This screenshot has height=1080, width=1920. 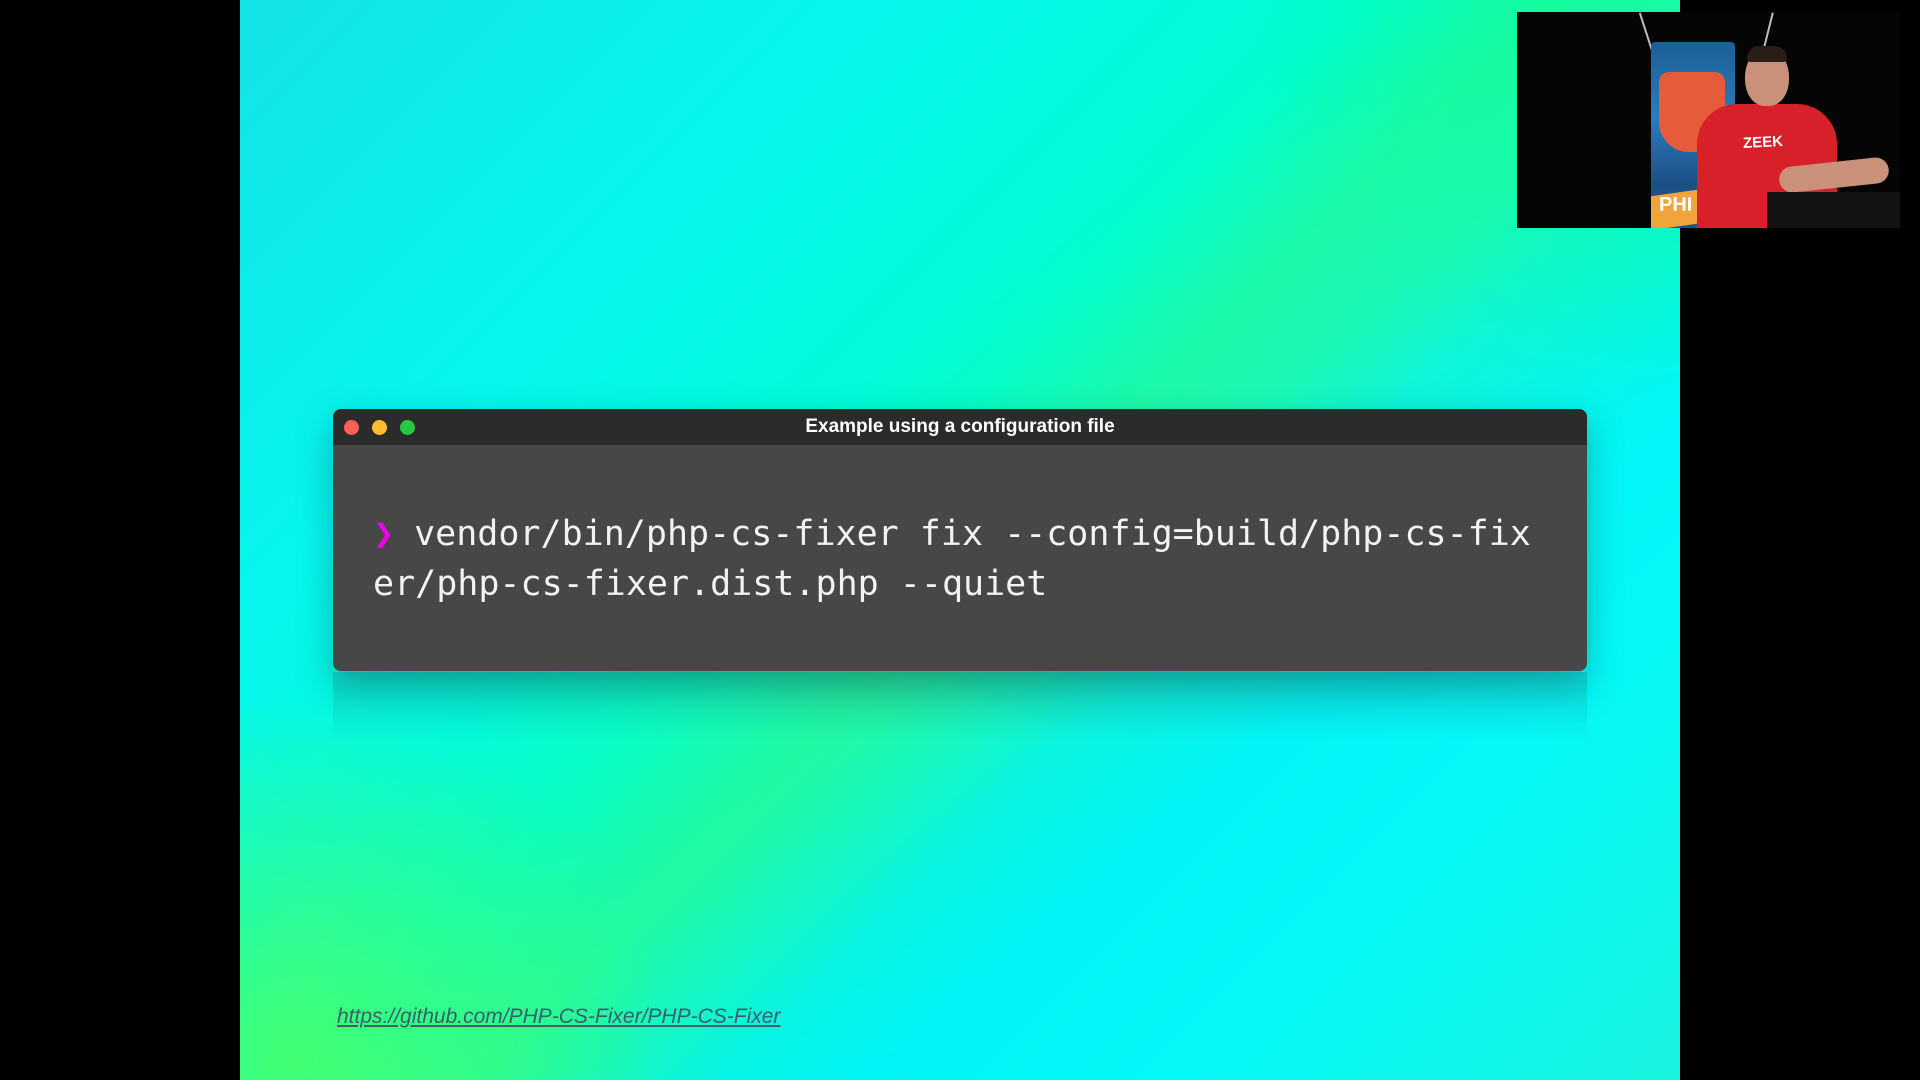 What do you see at coordinates (1833, 210) in the screenshot?
I see `podium` at bounding box center [1833, 210].